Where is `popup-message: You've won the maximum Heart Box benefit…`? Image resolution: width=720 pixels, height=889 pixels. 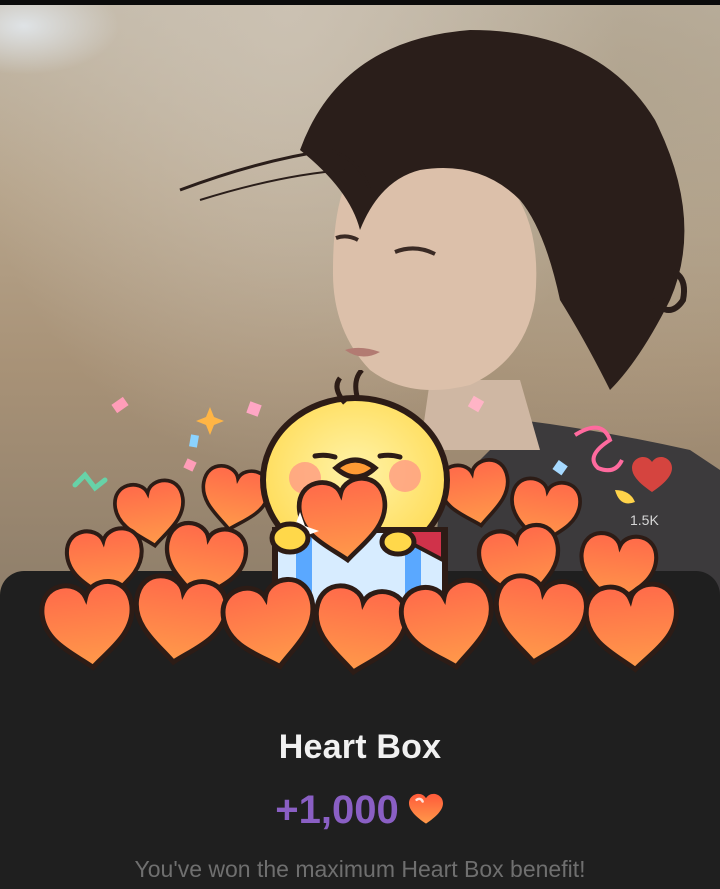
popup-message: You've won the maximum Heart Box benefit… is located at coordinates (360, 869).